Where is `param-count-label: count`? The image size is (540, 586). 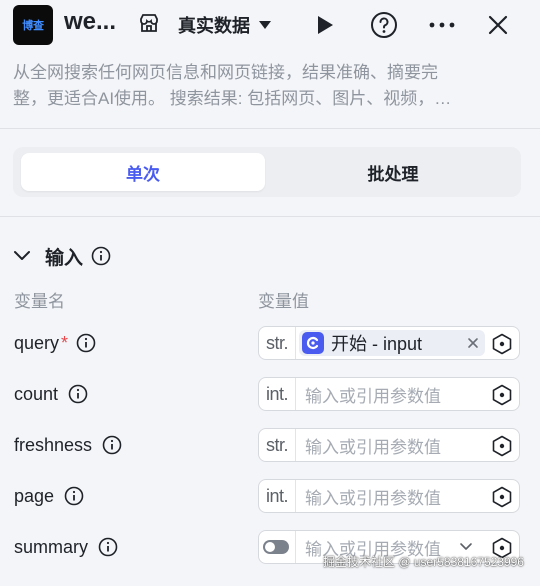
param-count-label: count is located at coordinates (51, 394).